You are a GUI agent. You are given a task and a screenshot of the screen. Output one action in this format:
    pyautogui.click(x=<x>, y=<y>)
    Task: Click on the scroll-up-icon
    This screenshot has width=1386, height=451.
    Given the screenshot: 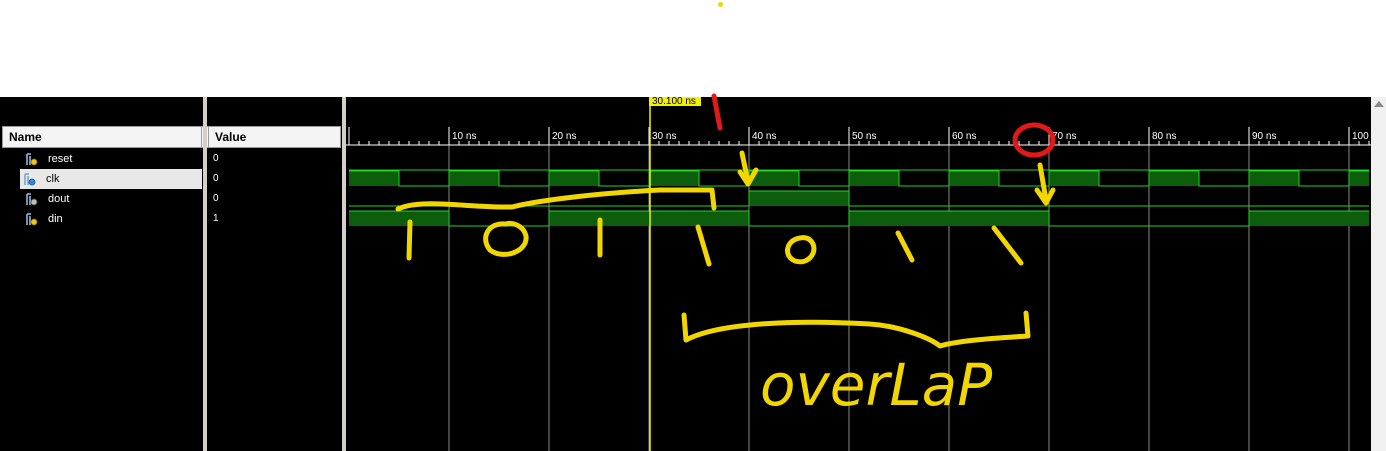 What is the action you would take?
    pyautogui.click(x=1379, y=104)
    